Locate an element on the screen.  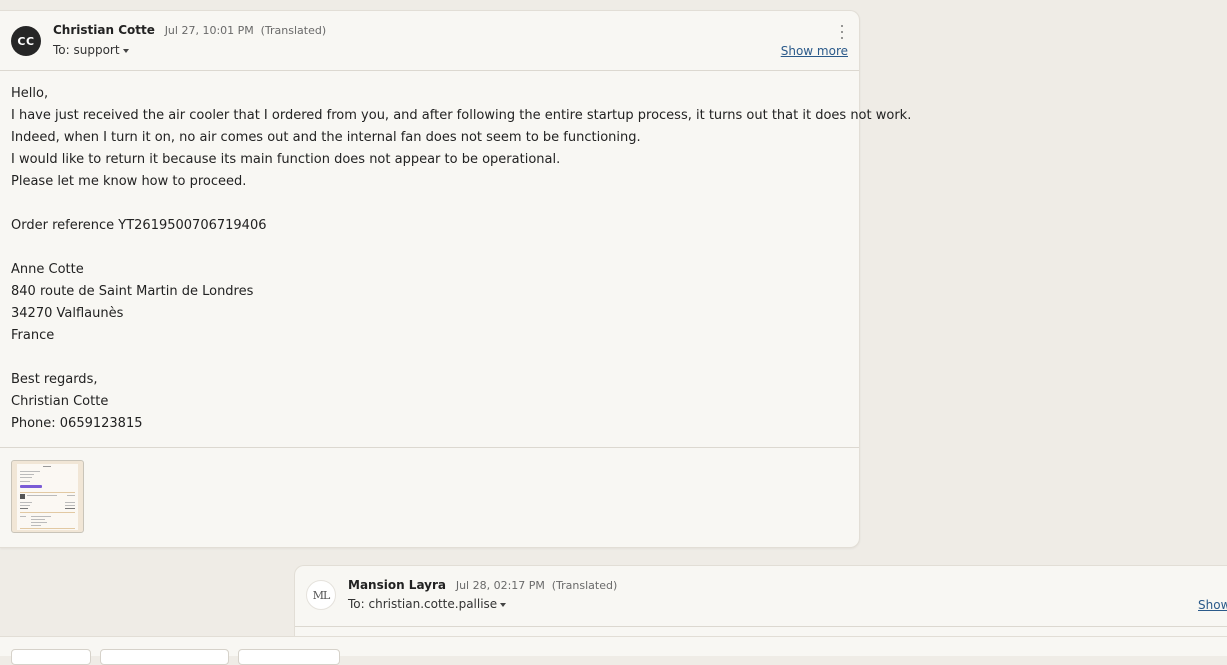
body-line: Christian Cotte is located at coordinates (60, 401).